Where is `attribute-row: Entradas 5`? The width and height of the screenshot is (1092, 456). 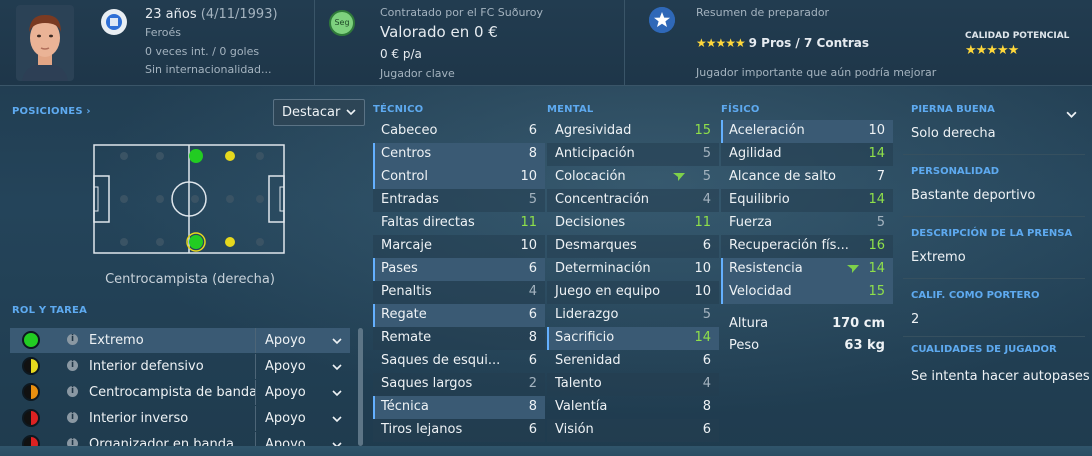
attribute-row: Entradas 5 is located at coordinates (459, 200).